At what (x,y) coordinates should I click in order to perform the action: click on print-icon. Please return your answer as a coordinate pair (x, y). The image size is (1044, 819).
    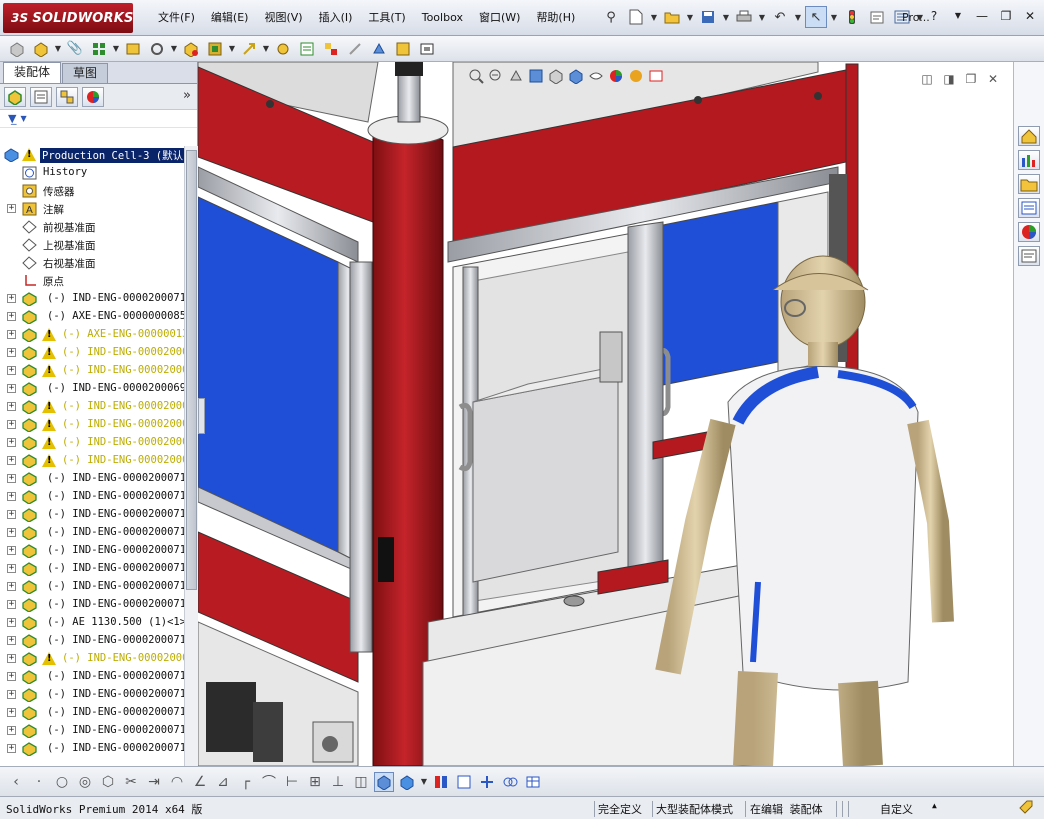
    Looking at the image, I should click on (744, 17).